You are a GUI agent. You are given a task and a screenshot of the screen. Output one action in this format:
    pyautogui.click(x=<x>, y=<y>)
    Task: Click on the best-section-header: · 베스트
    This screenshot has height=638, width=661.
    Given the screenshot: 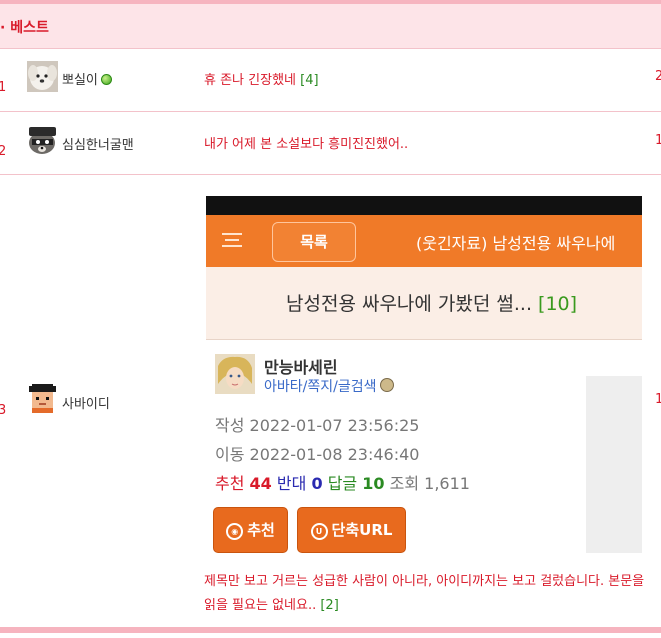 What is the action you would take?
    pyautogui.click(x=330, y=26)
    